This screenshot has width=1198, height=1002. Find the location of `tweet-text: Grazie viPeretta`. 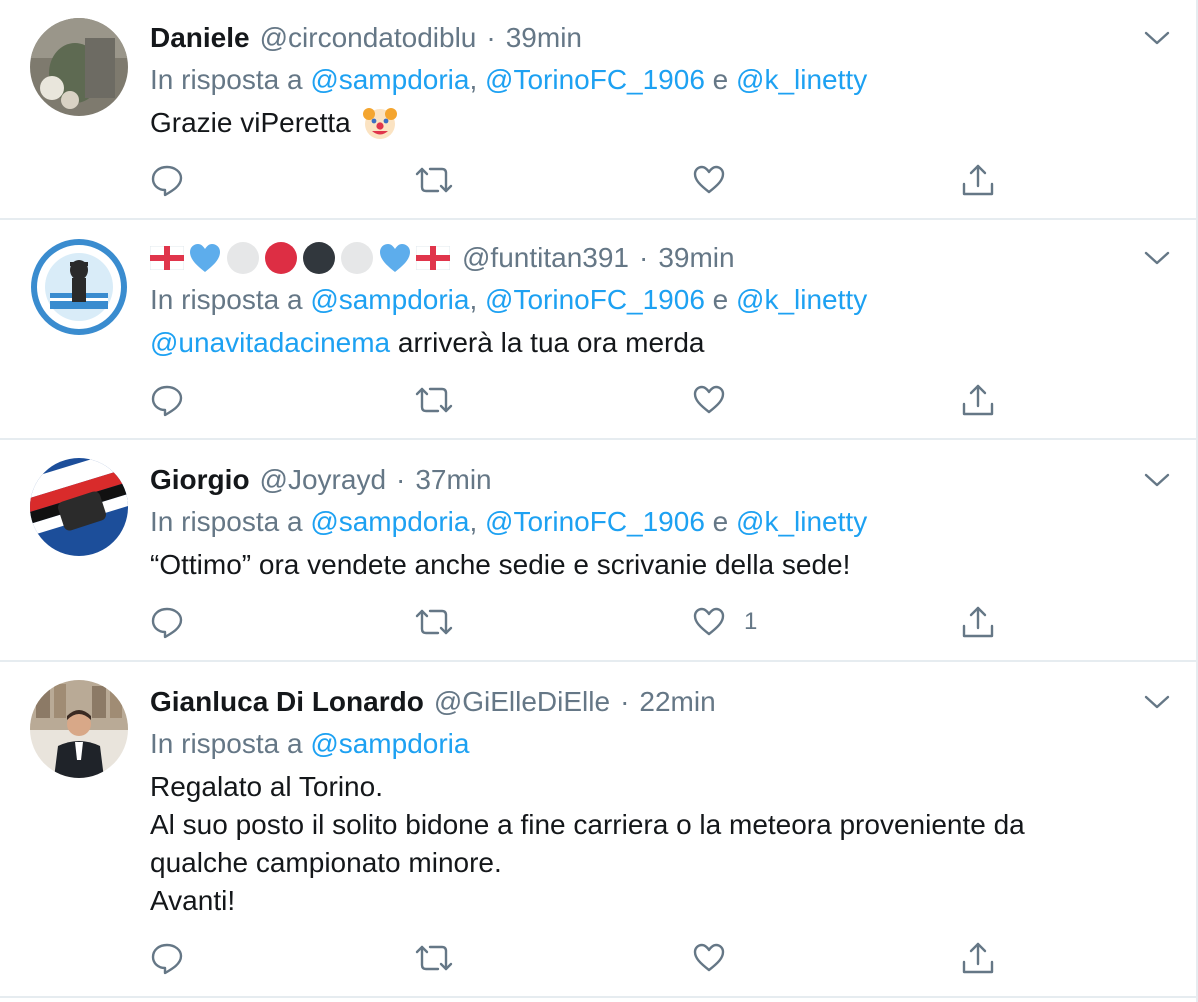

tweet-text: Grazie viPeretta is located at coordinates (274, 123).